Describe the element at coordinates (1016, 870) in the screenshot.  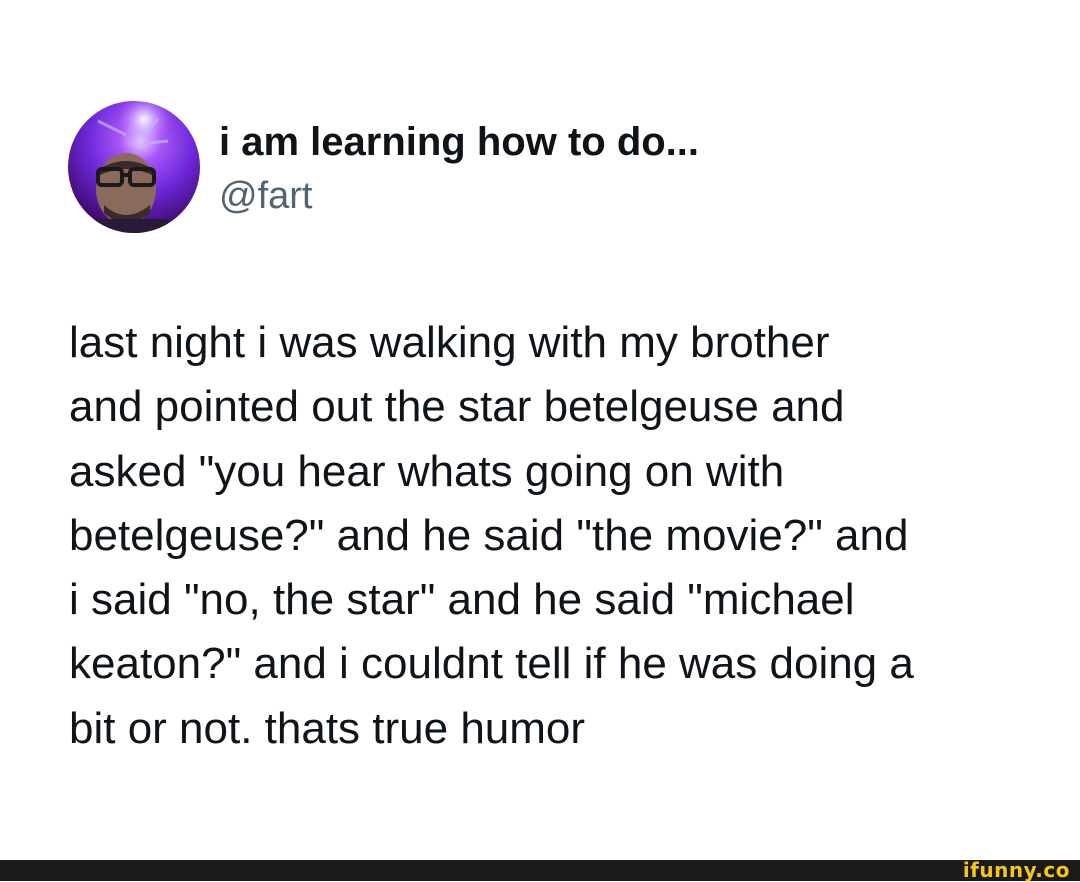
I see `ifunny-watermark: ifunny.co` at that location.